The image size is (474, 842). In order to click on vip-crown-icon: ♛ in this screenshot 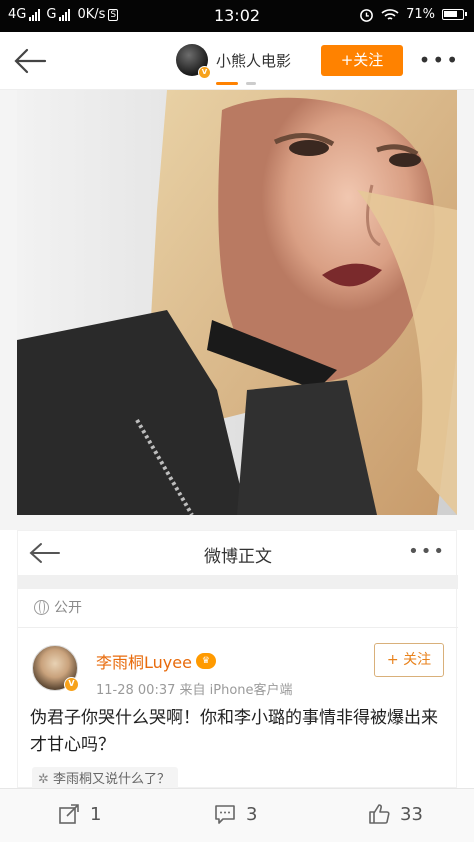, I will do `click(205, 661)`.